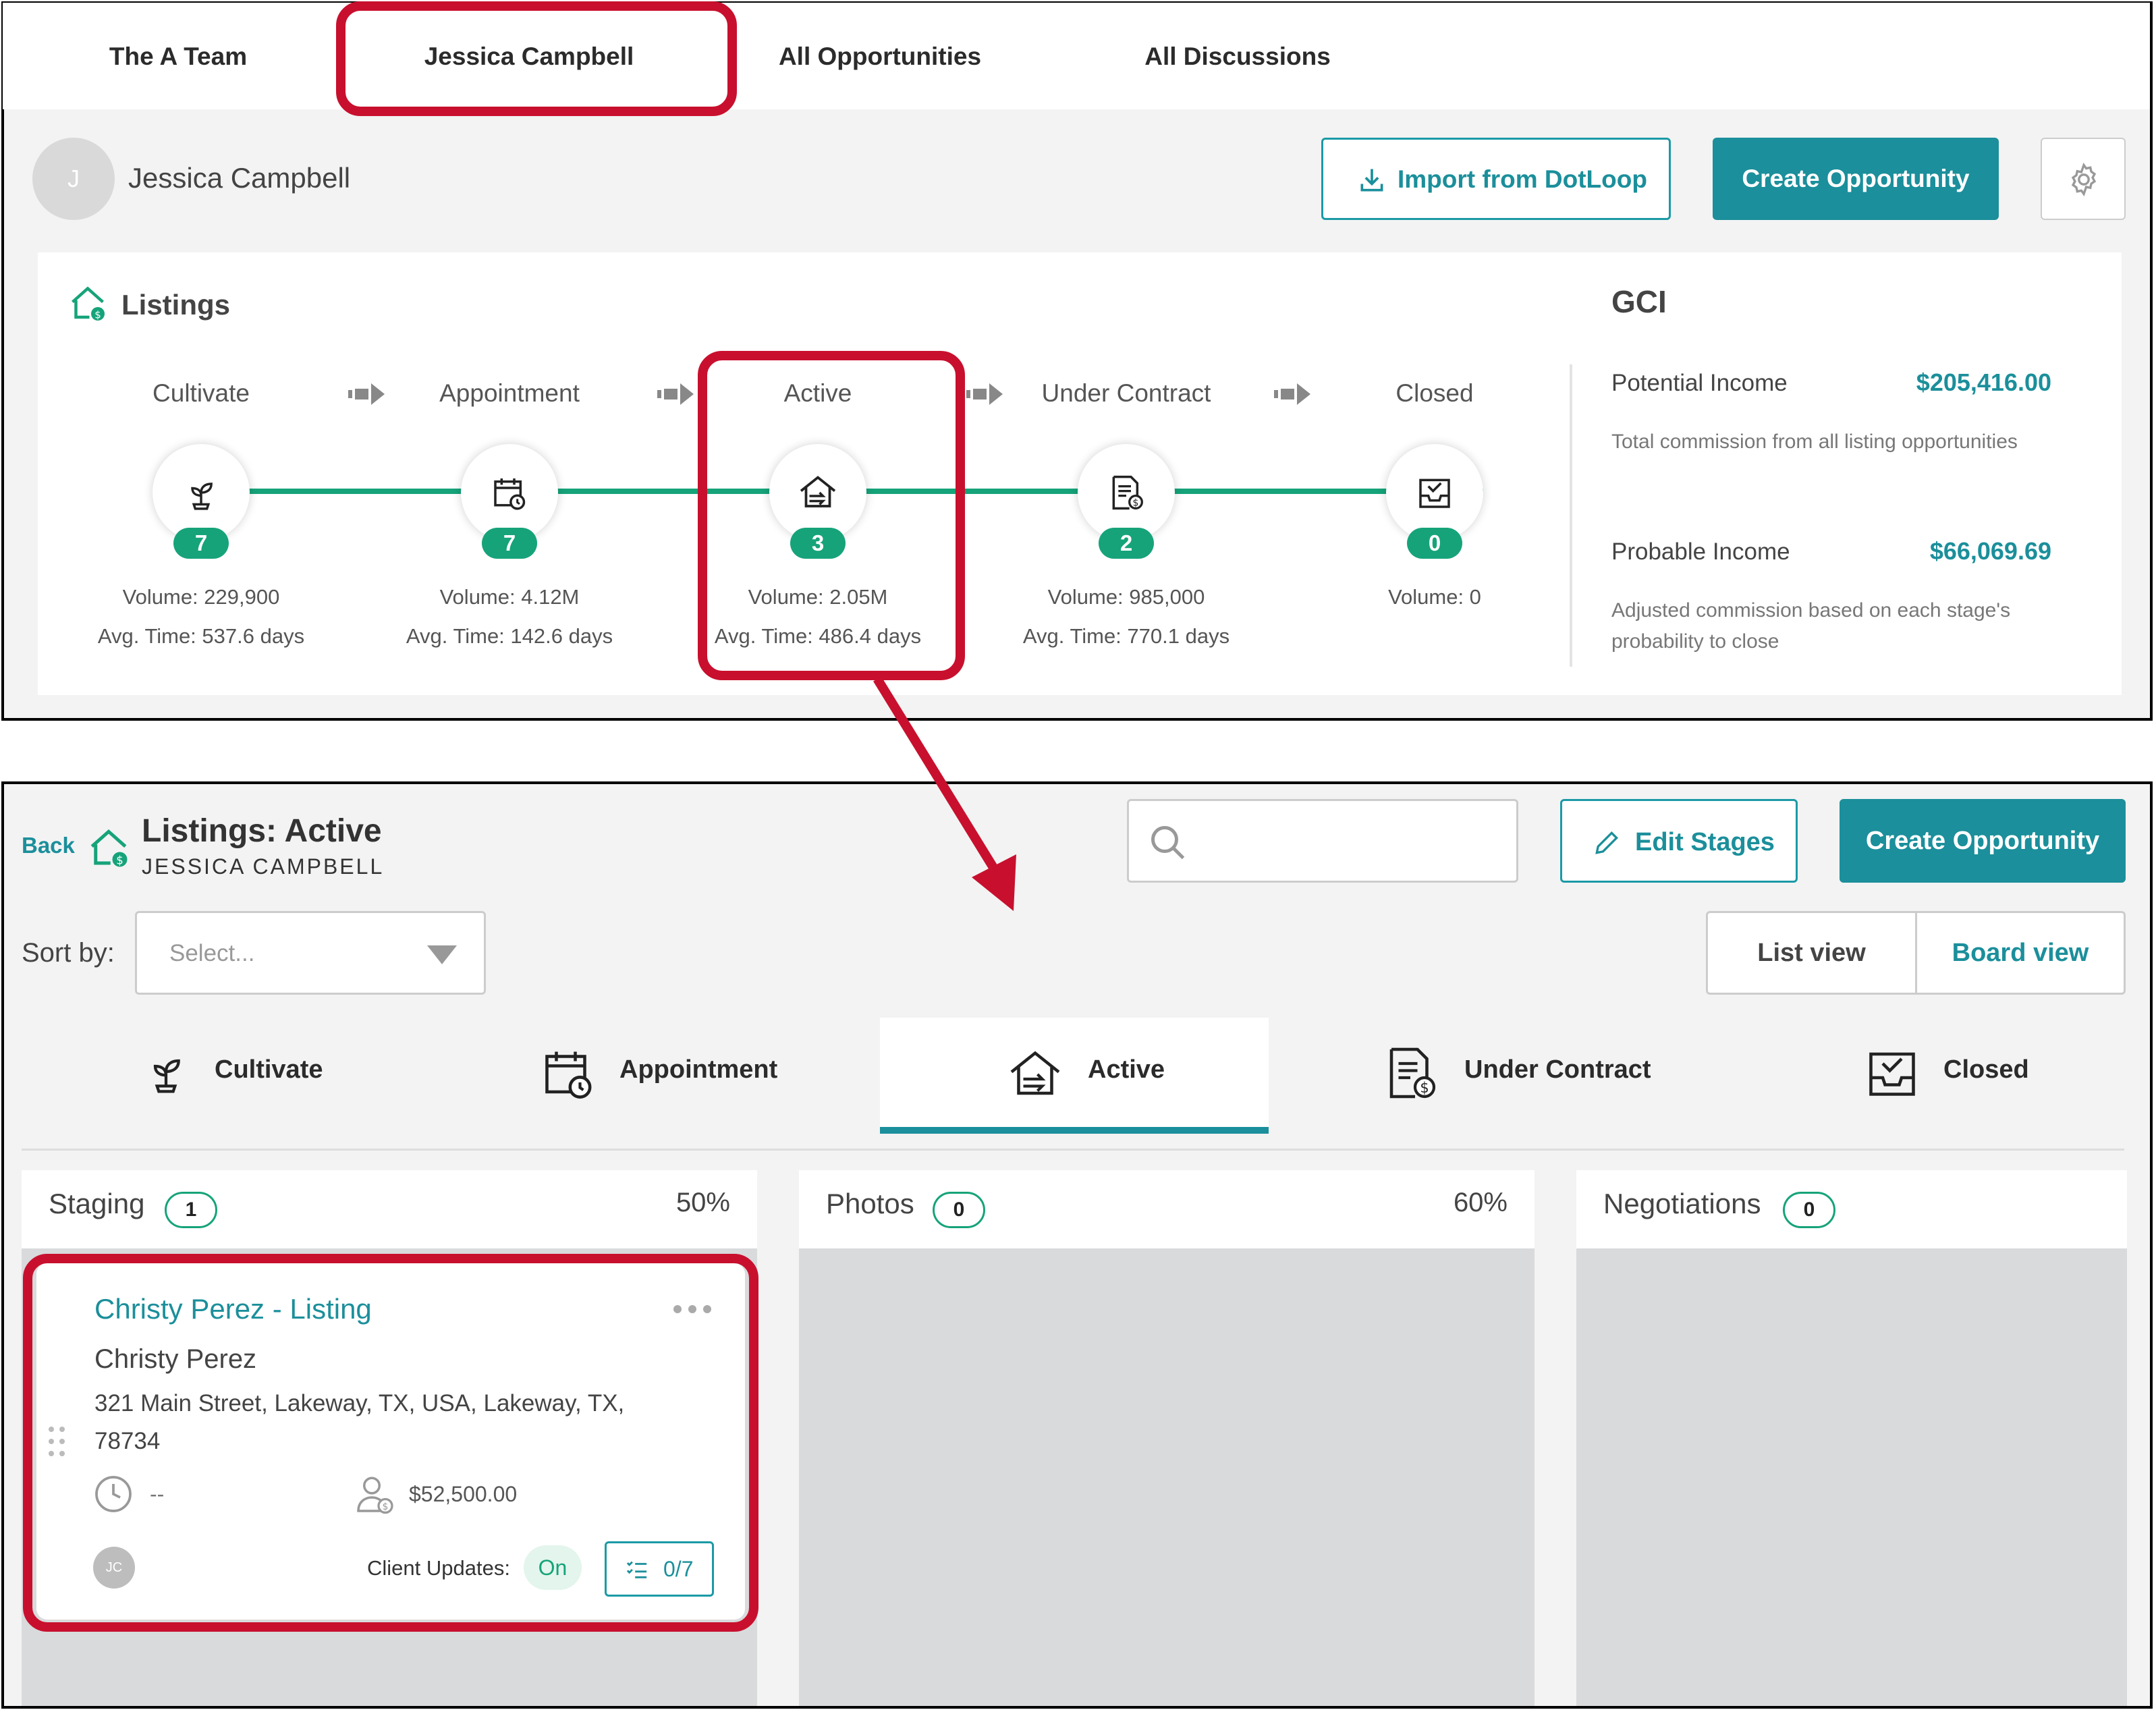 The width and height of the screenshot is (2156, 1710). What do you see at coordinates (390, 1443) in the screenshot?
I see `highlight-opportunity-card` at bounding box center [390, 1443].